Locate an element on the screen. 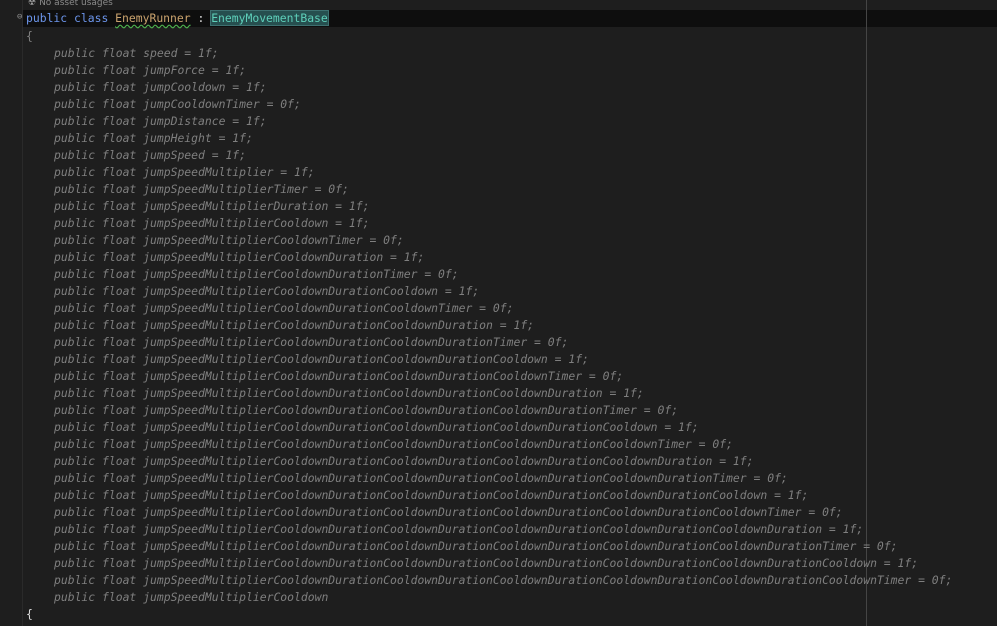 The height and width of the screenshot is (626, 997). code-vision-usages: ☢ No asset usages is located at coordinates (70, 4).